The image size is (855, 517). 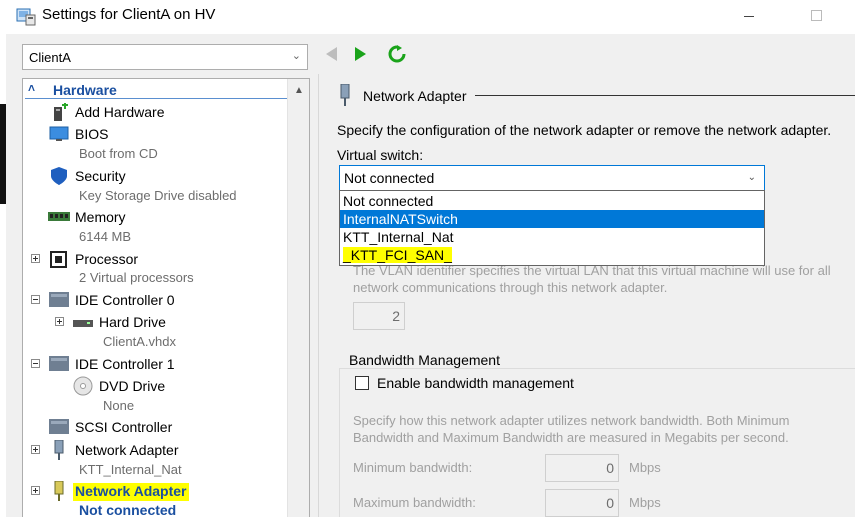 I want to click on scsi-controller-icon, so click(x=59, y=426).